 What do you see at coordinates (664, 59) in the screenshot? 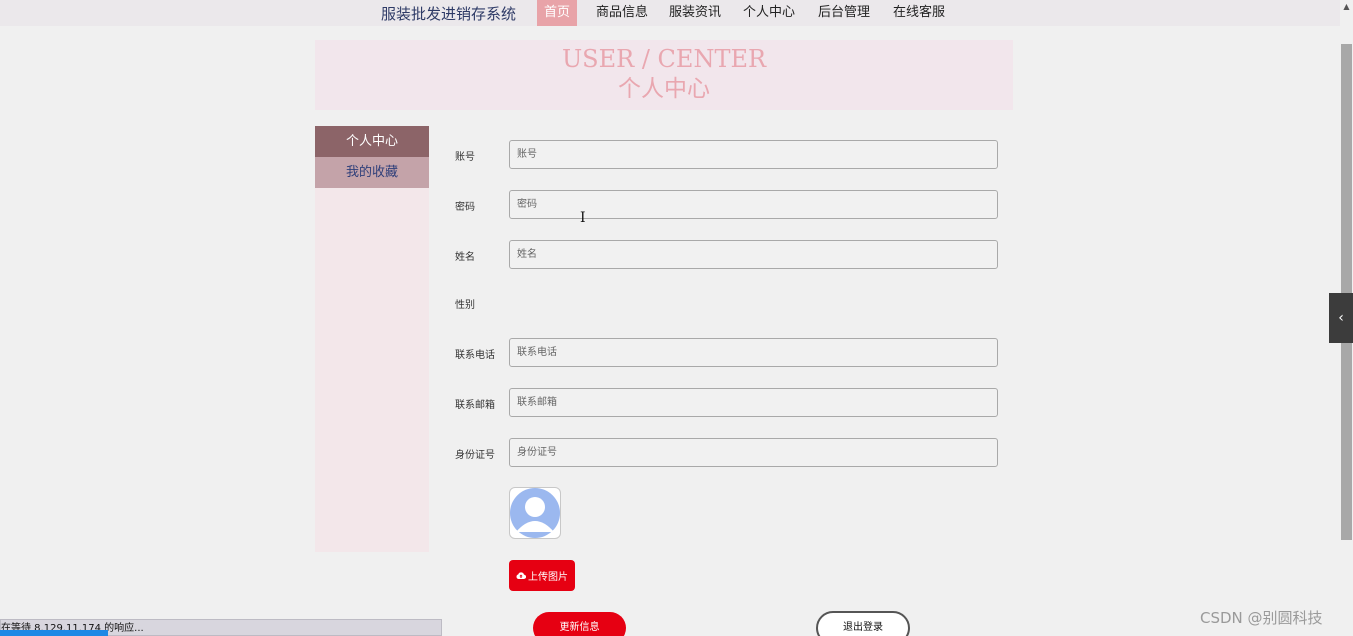
I see `banner-title-en: USER / CENTER` at bounding box center [664, 59].